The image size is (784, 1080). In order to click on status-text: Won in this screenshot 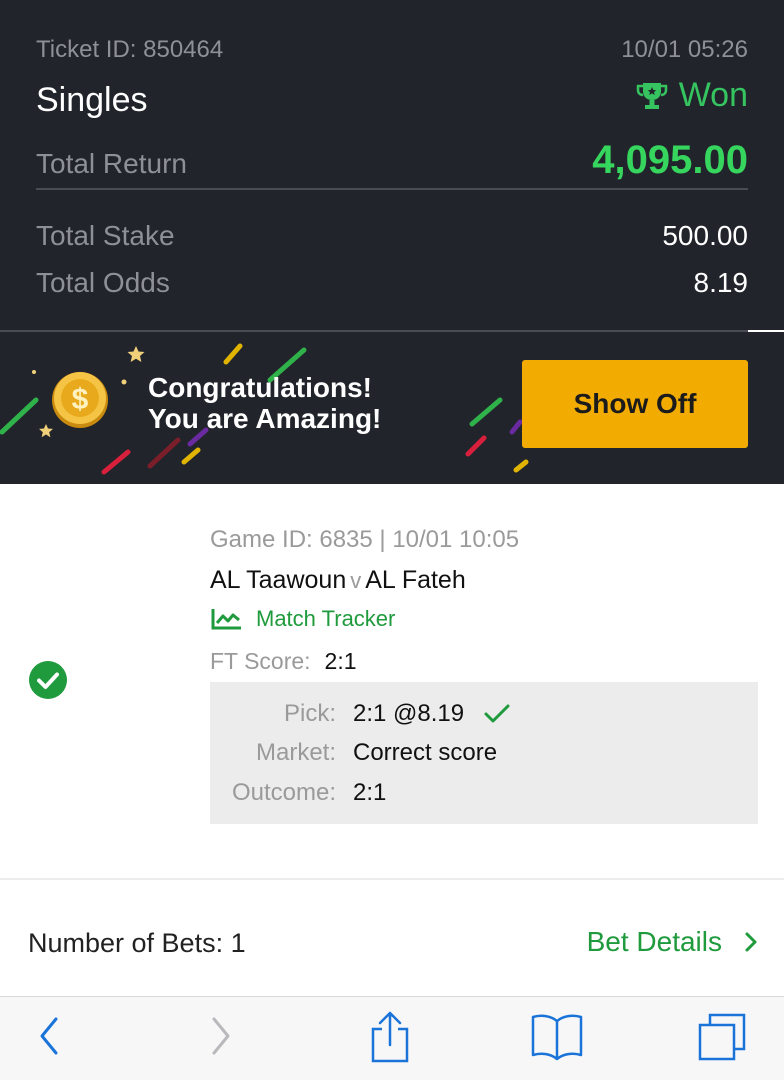, I will do `click(713, 95)`.